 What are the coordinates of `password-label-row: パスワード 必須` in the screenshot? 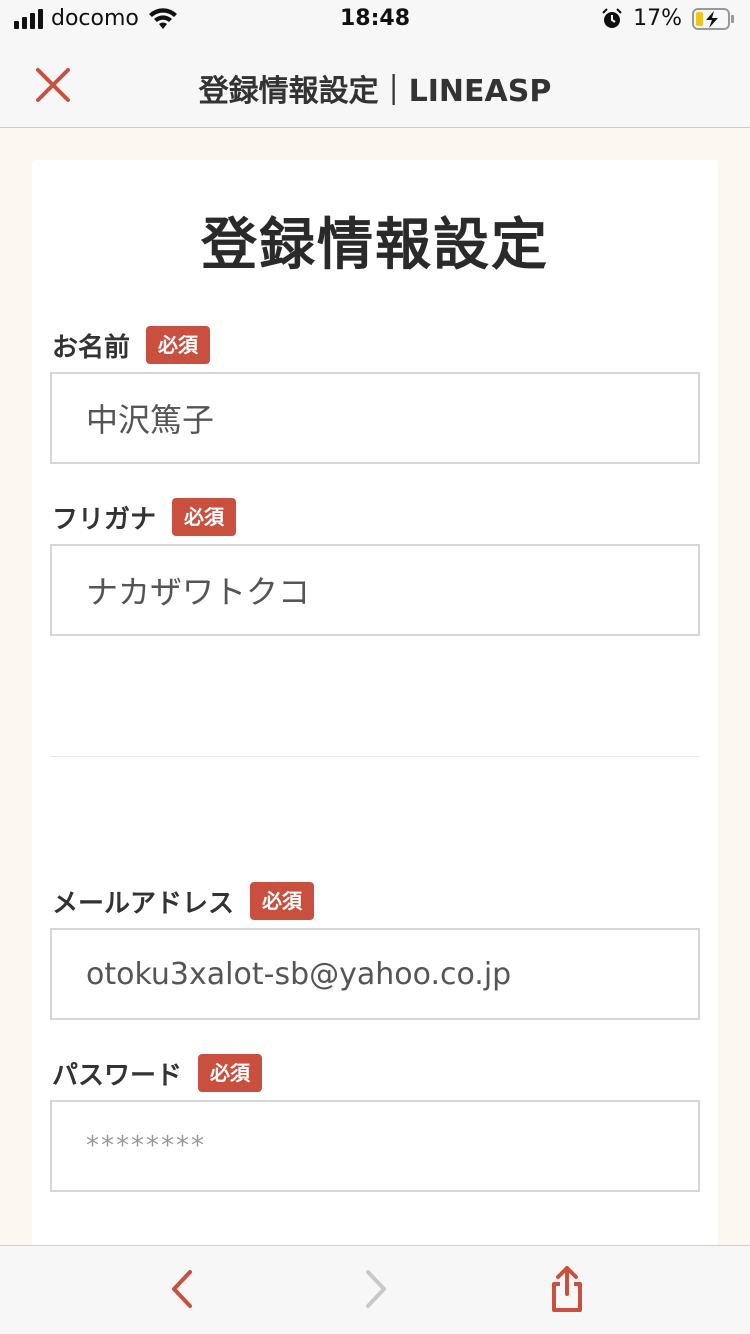 It's located at (157, 1073).